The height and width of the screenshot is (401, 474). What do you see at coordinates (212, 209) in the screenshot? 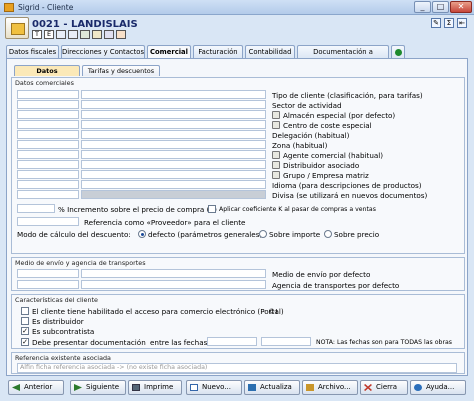
I see `aplicar-checkbox` at bounding box center [212, 209].